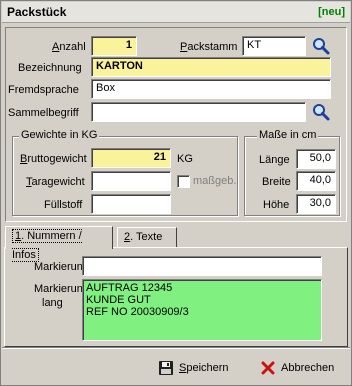 The width and height of the screenshot is (352, 386). I want to click on save-button-label: Speichern, so click(204, 368).